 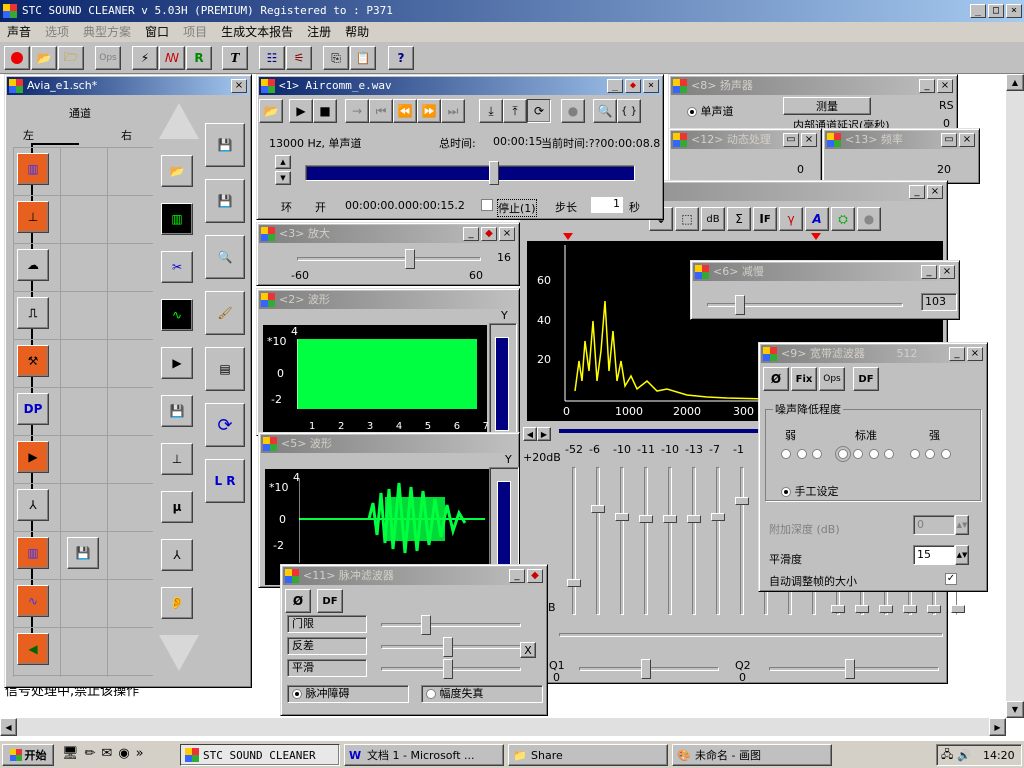 What do you see at coordinates (482, 694) in the screenshot?
I see `amp-distort-option: 幅度失真` at bounding box center [482, 694].